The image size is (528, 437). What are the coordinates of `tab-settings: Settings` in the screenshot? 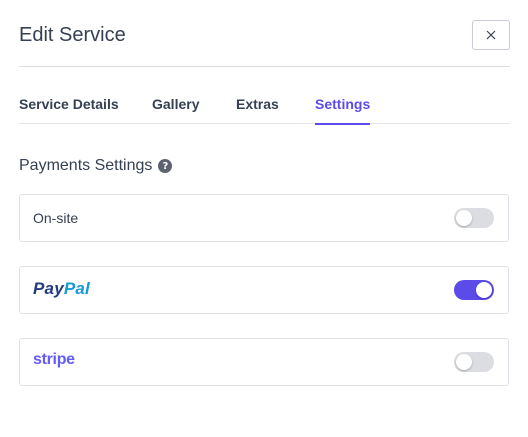 It's located at (343, 110).